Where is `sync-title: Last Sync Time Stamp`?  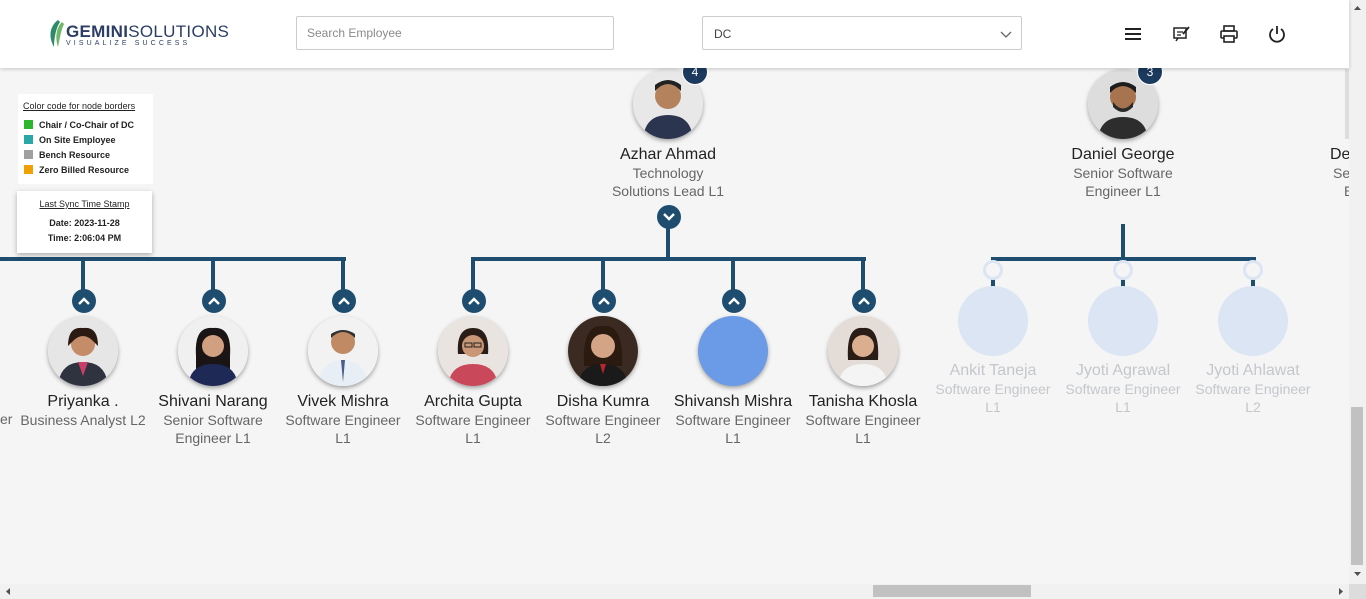
sync-title: Last Sync Time Stamp is located at coordinates (84, 204).